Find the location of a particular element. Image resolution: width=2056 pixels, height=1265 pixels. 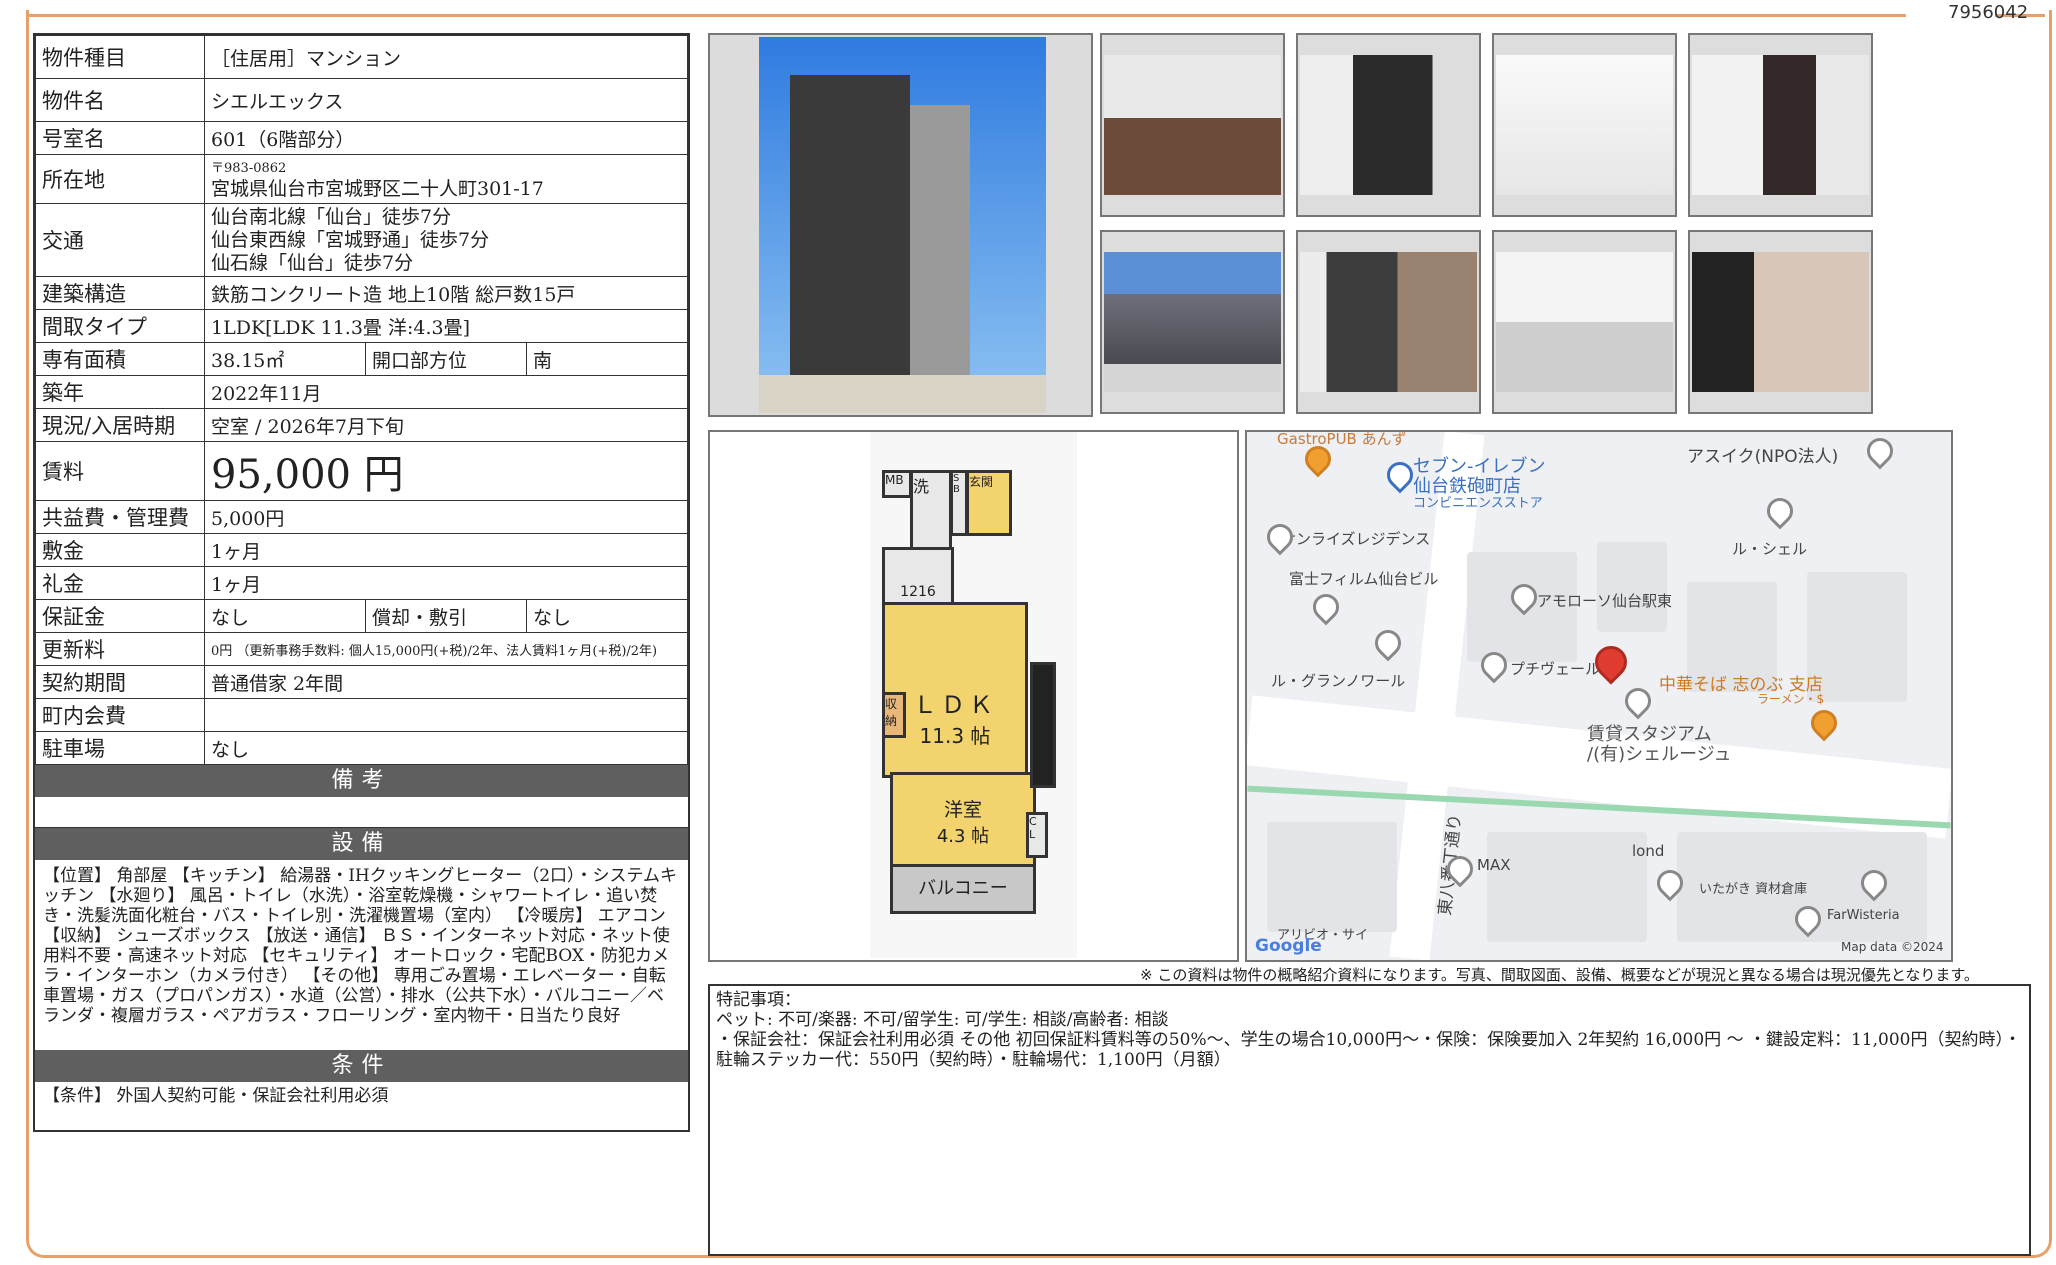

parking: なし is located at coordinates (446, 748).